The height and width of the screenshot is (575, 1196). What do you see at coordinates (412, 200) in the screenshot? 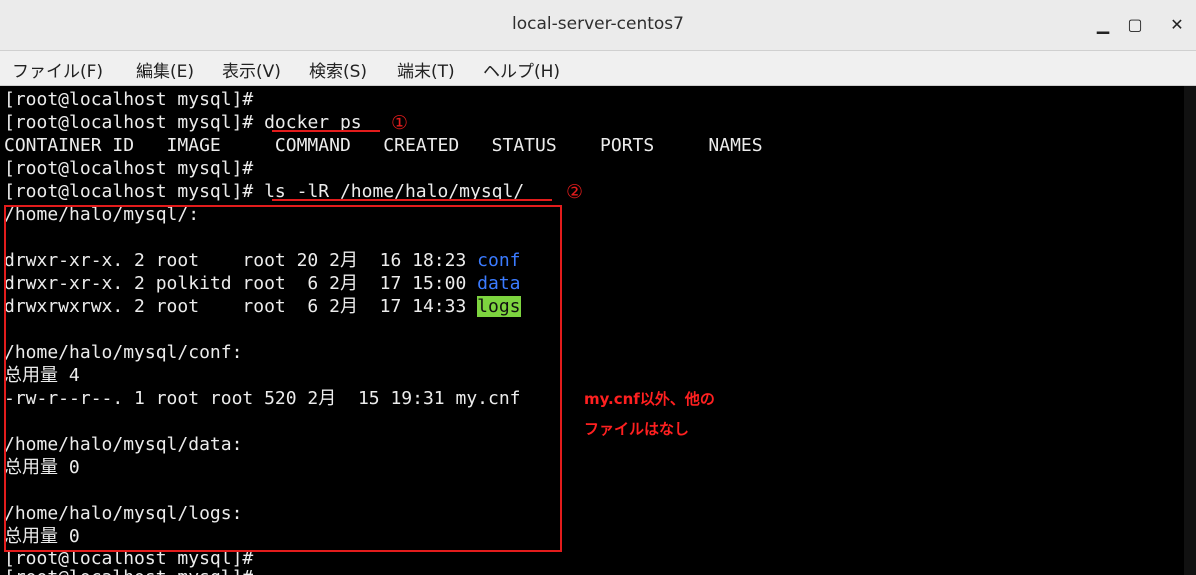
I see `underline-ls-command` at bounding box center [412, 200].